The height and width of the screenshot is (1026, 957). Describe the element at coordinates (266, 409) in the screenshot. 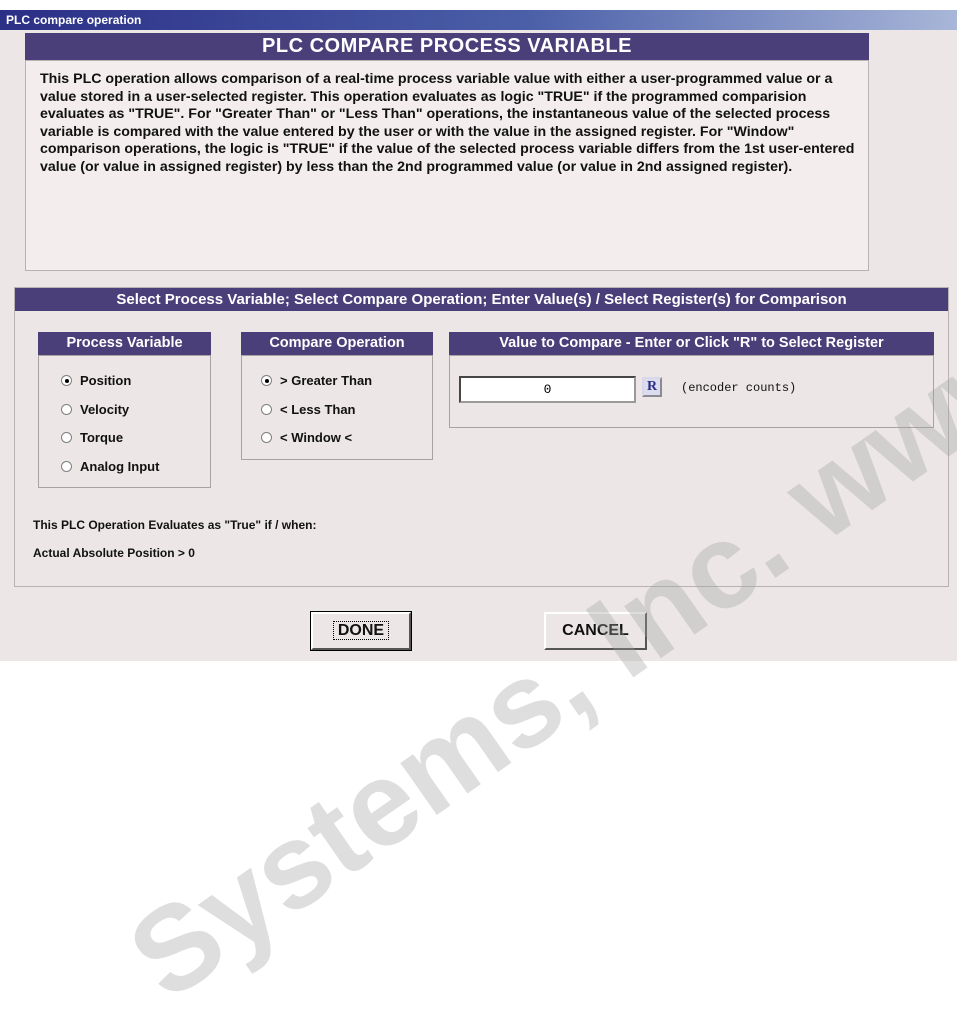

I see `radio-less-than-button` at that location.